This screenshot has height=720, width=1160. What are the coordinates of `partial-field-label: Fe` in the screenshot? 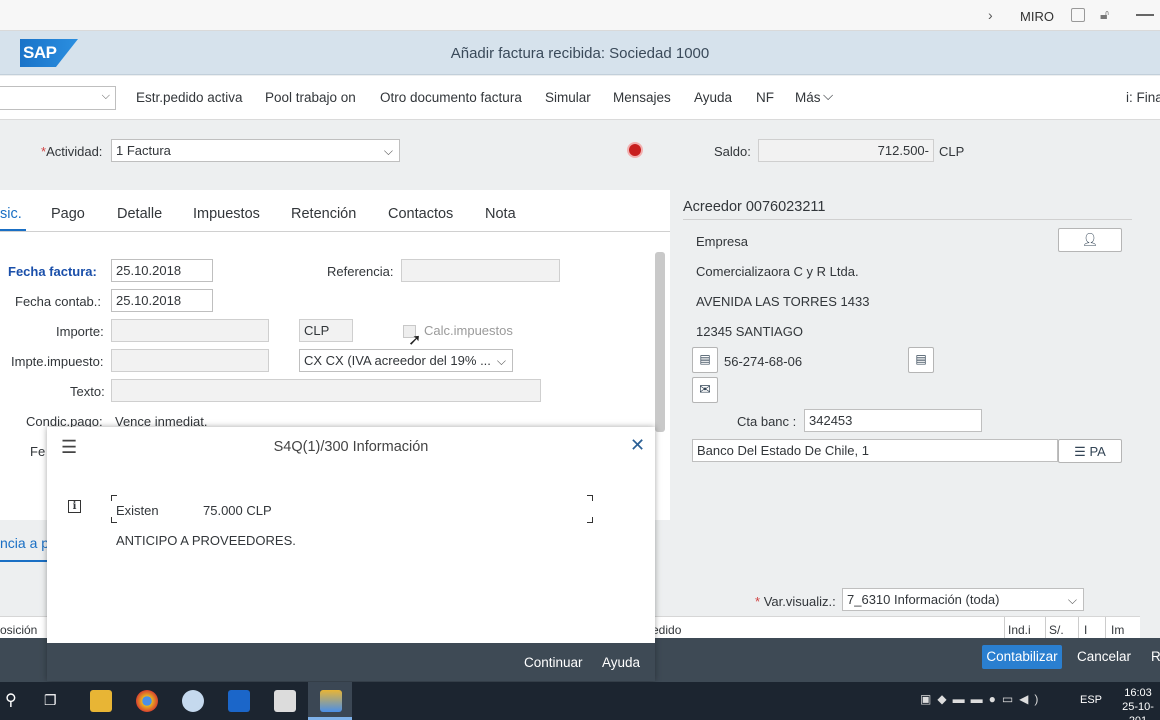 It's located at (38, 451).